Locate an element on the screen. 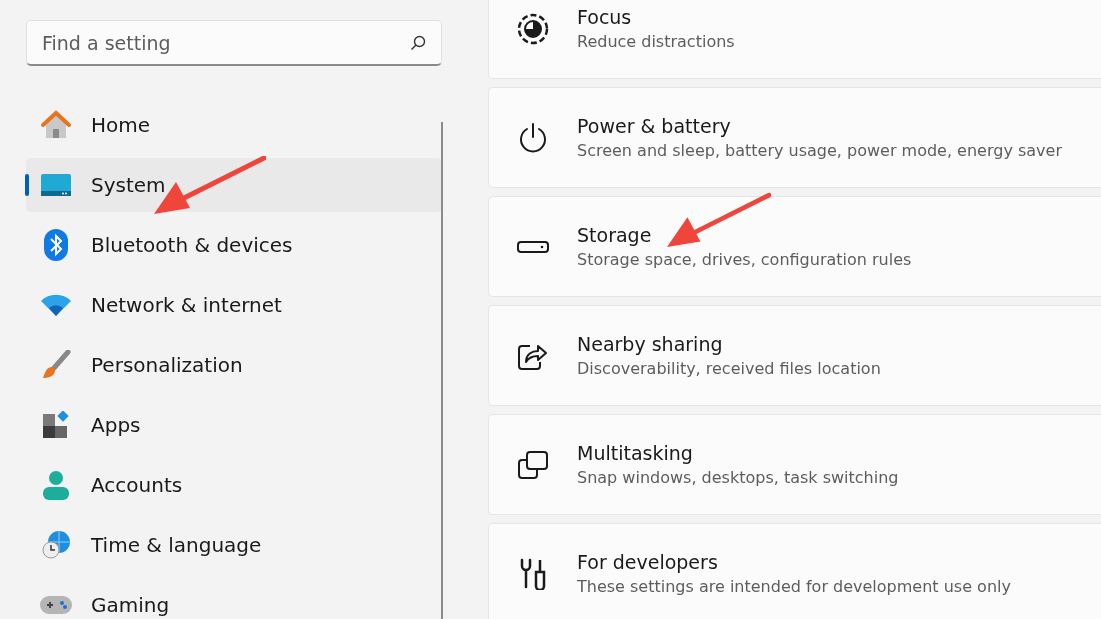 This screenshot has width=1101, height=619. card-title: Nearby sharing is located at coordinates (650, 344).